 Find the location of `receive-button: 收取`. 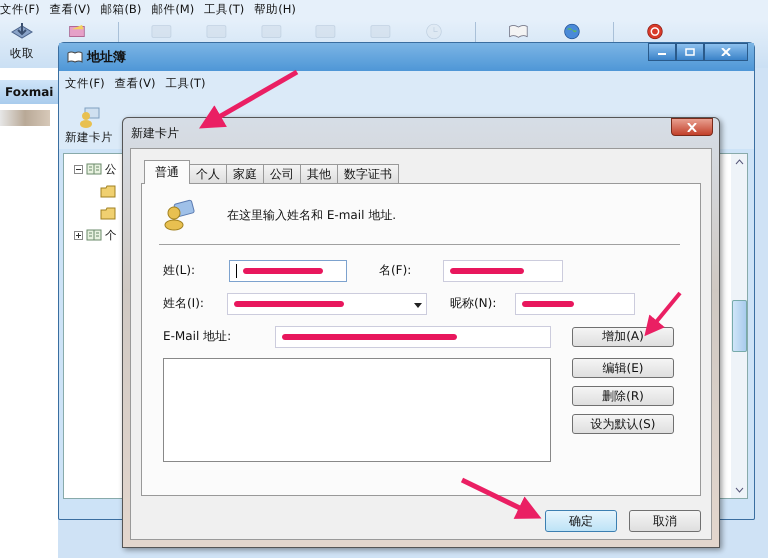

receive-button: 收取 is located at coordinates (22, 41).